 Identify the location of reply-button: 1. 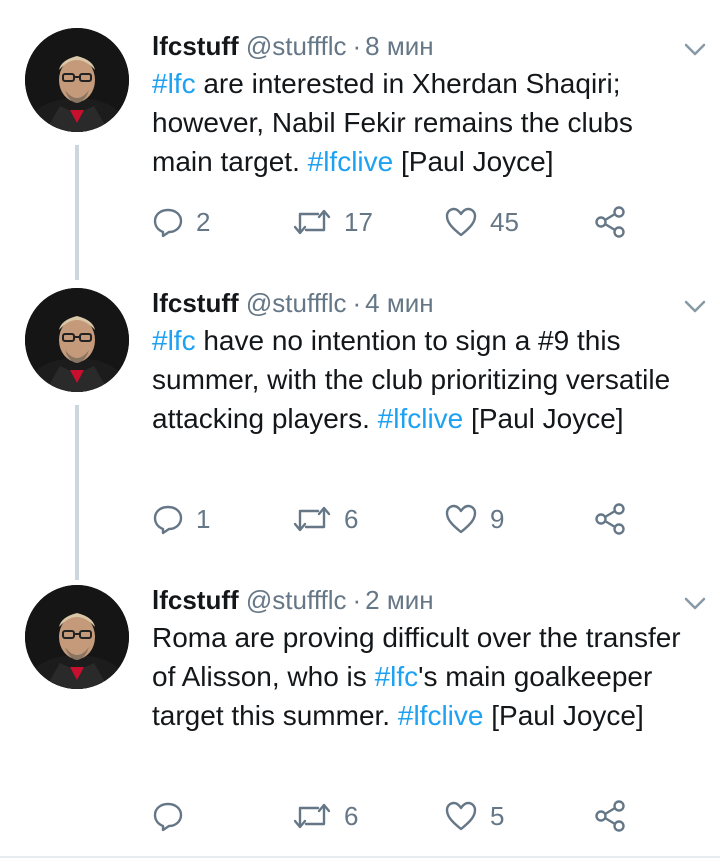
(181, 519).